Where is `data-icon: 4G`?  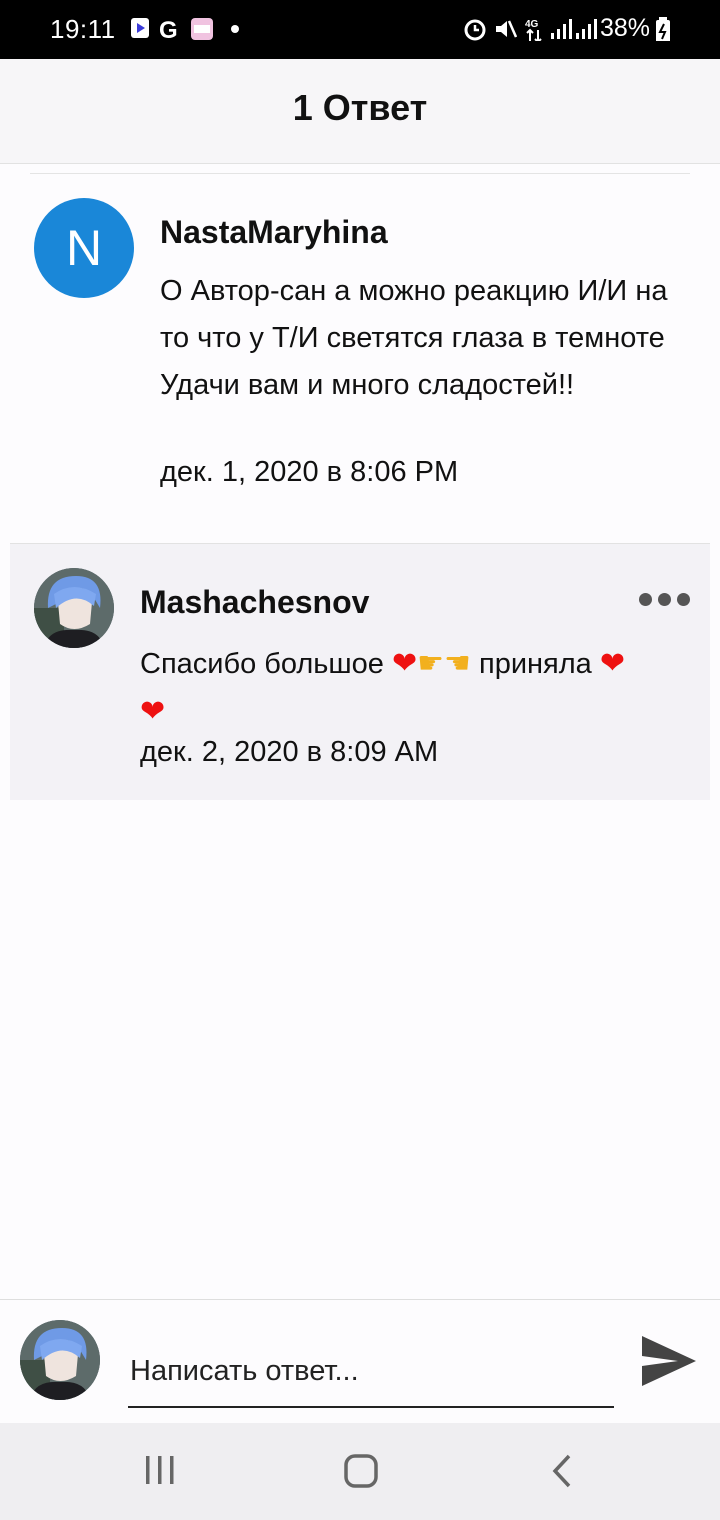
data-icon: 4G is located at coordinates (533, 30).